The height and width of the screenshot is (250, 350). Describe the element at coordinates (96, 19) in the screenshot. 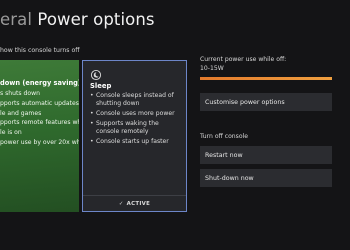

I see `page-title-text: Power options` at that location.